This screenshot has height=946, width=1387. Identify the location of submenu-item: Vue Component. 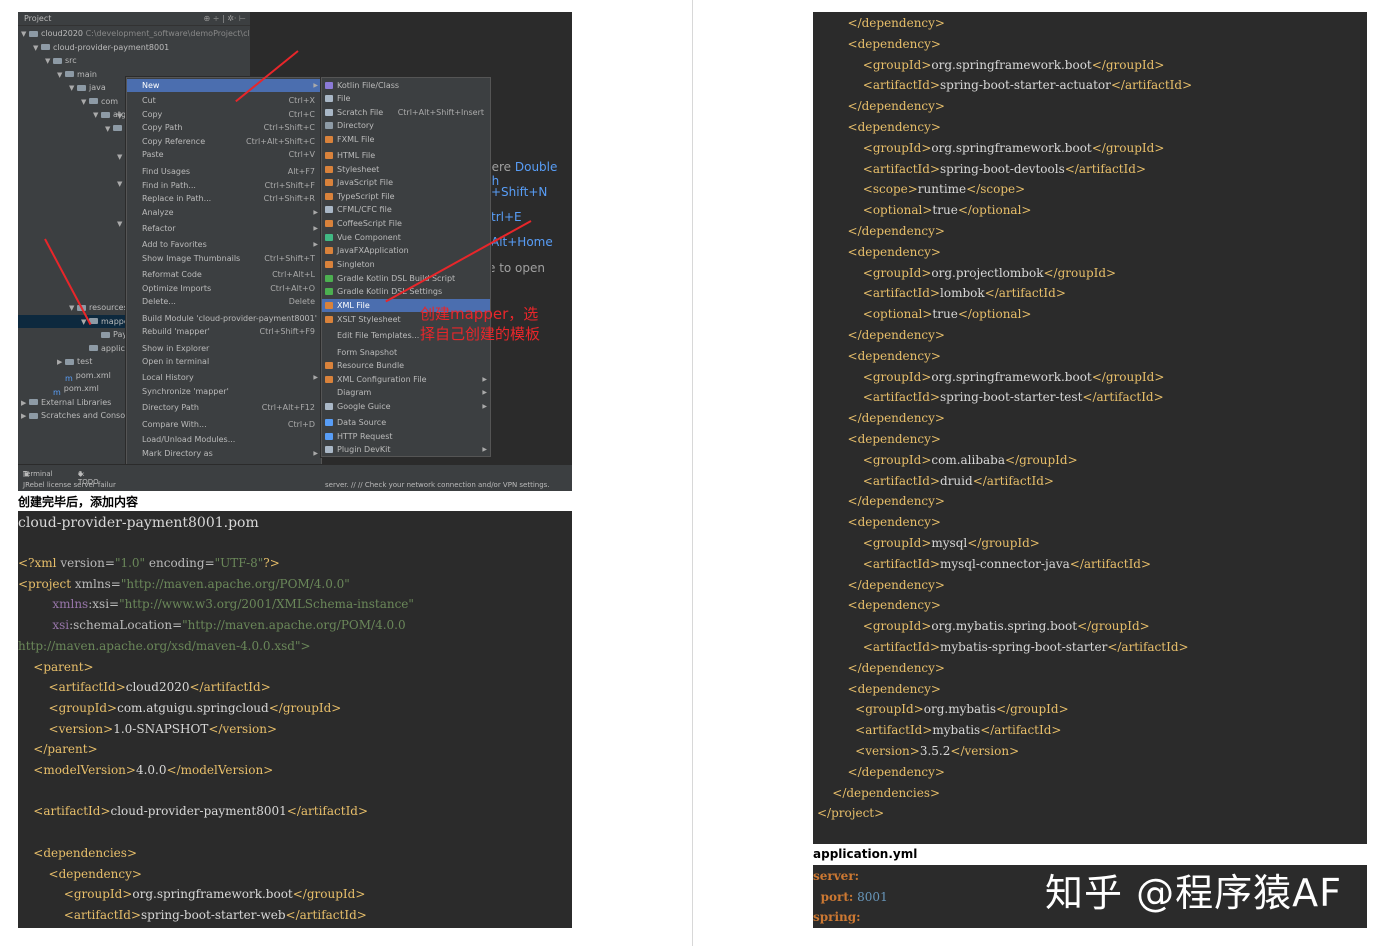
(406, 237).